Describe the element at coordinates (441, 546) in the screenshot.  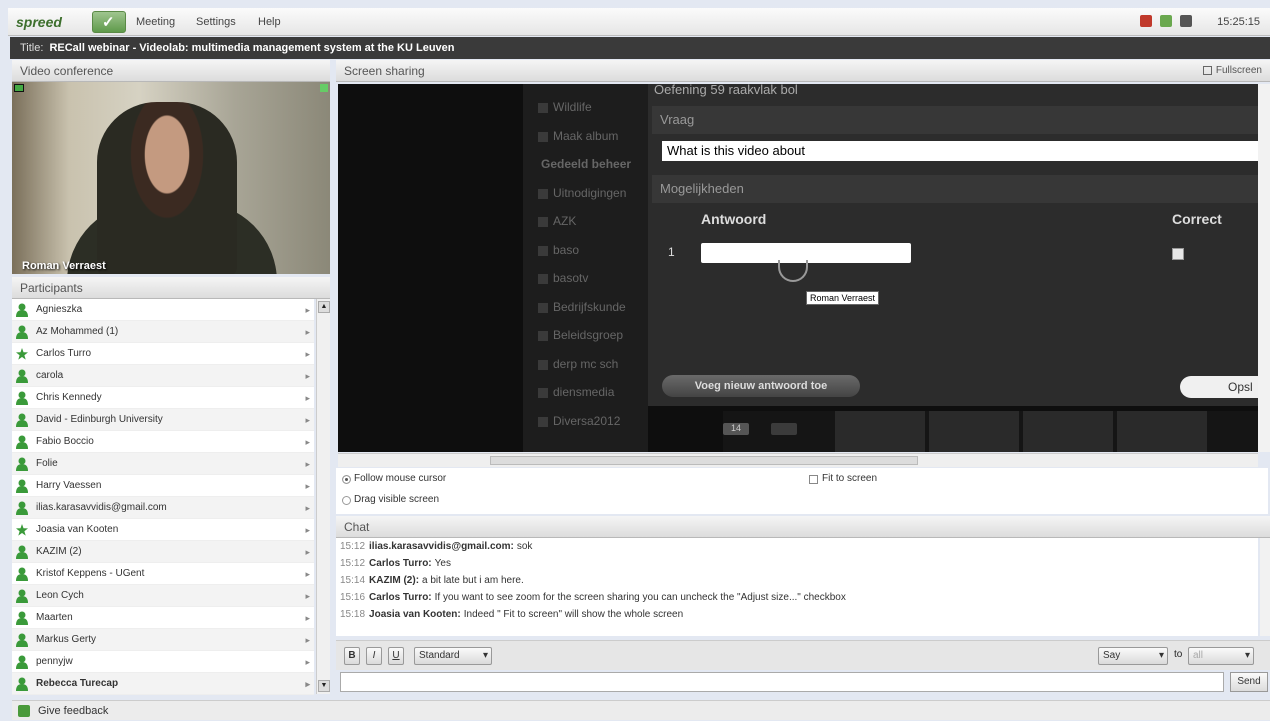
I see `chat-author: ilias.karasavvidis@gmail.com:` at that location.